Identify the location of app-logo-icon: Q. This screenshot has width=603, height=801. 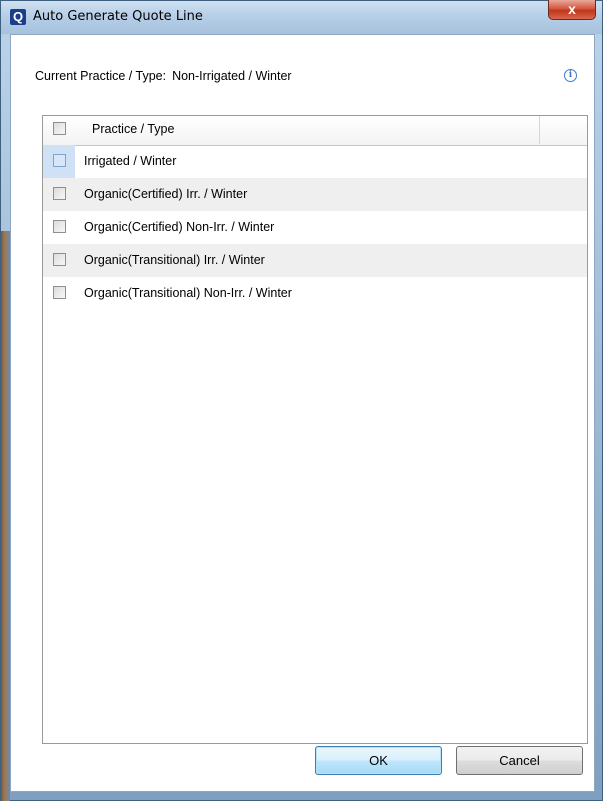
(18, 17).